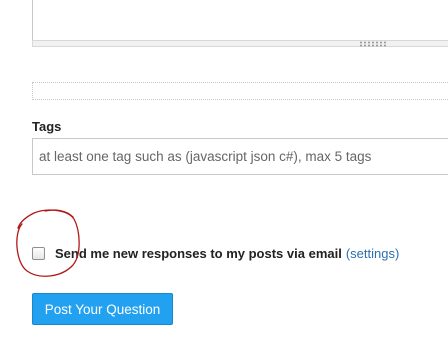  I want to click on tags-label: Tags, so click(47, 126).